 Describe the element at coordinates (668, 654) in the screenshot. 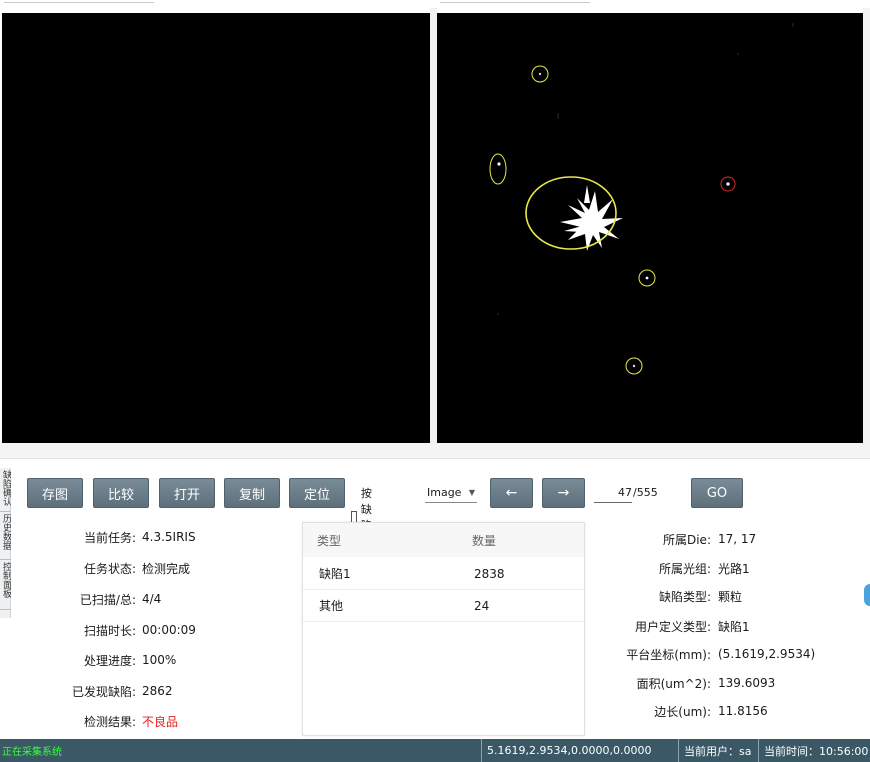

I see `detail-label: 平台坐标(mm):` at that location.